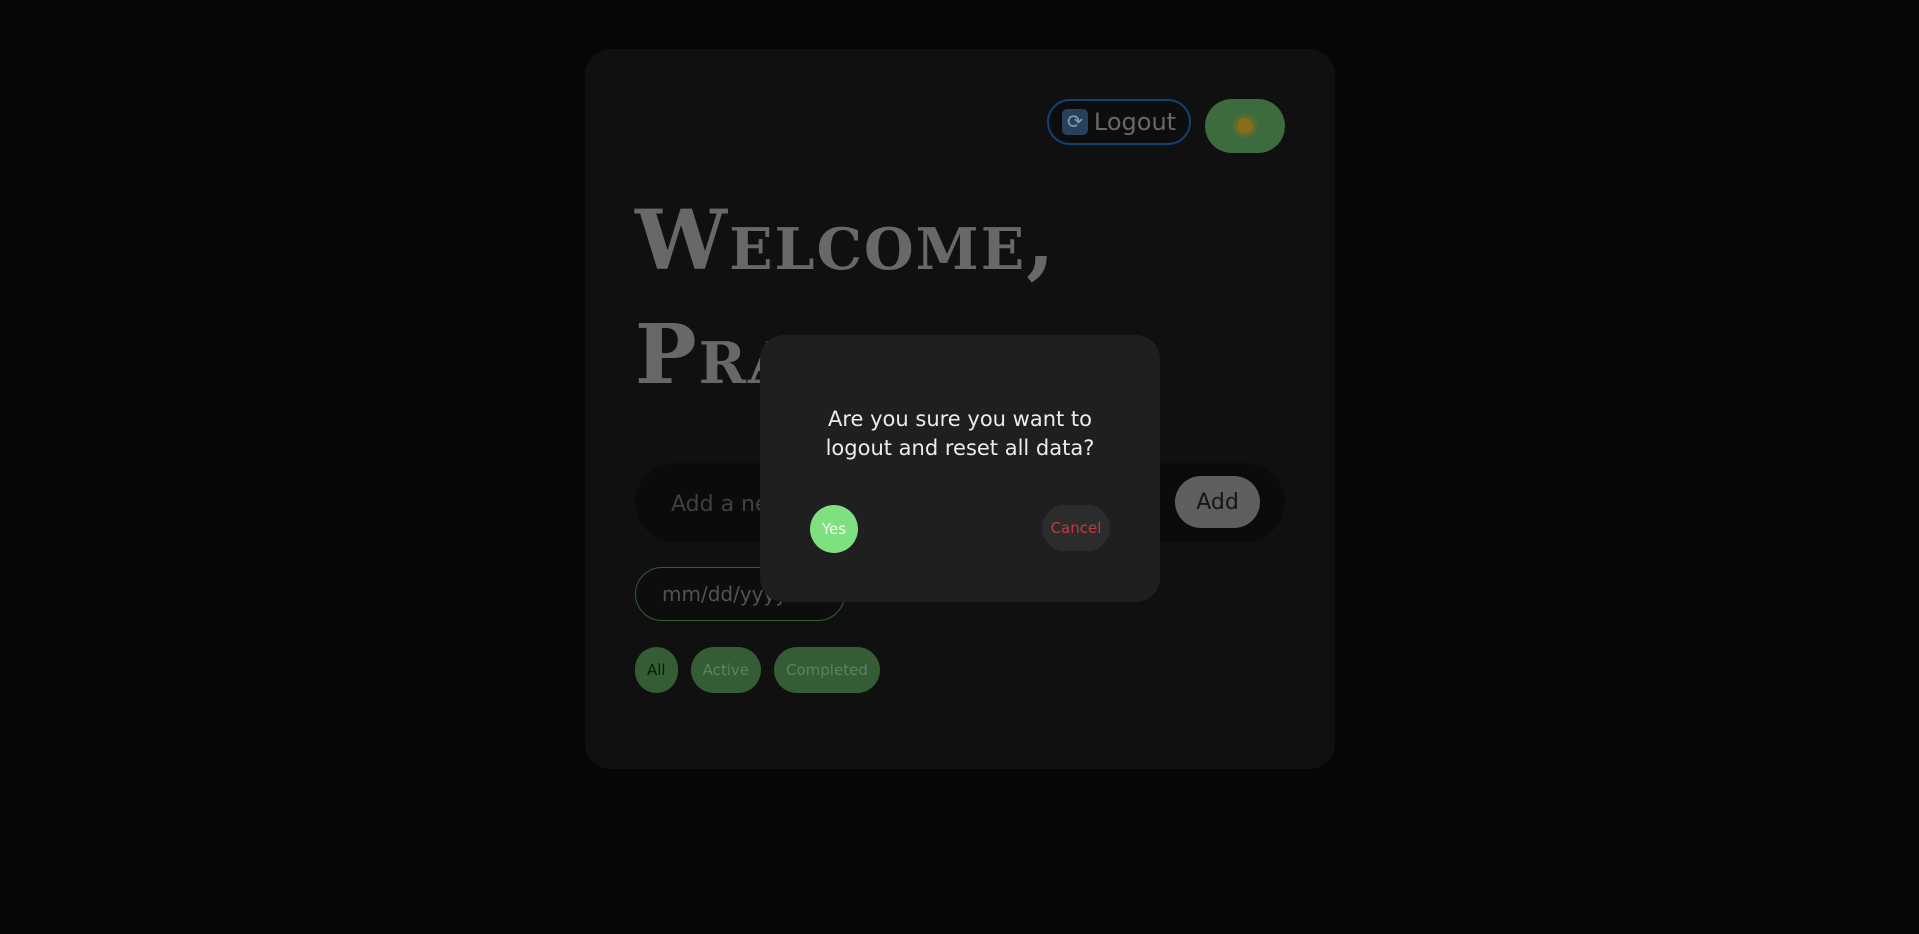 Image resolution: width=1919 pixels, height=934 pixels. Describe the element at coordinates (834, 529) in the screenshot. I see `confirm-yes-button: Yes` at that location.